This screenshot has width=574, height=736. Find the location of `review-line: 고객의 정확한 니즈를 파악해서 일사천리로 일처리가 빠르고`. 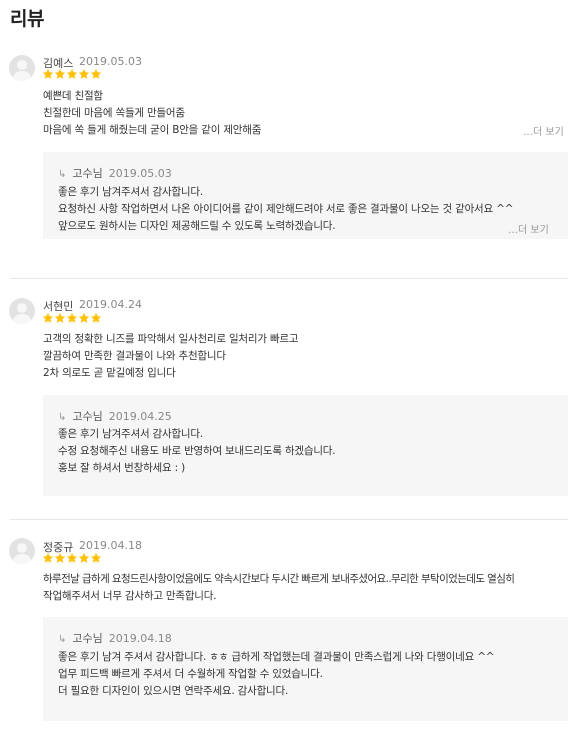

review-line: 고객의 정확한 니즈를 파악해서 일사천리로 일처리가 빠르고 is located at coordinates (171, 339).